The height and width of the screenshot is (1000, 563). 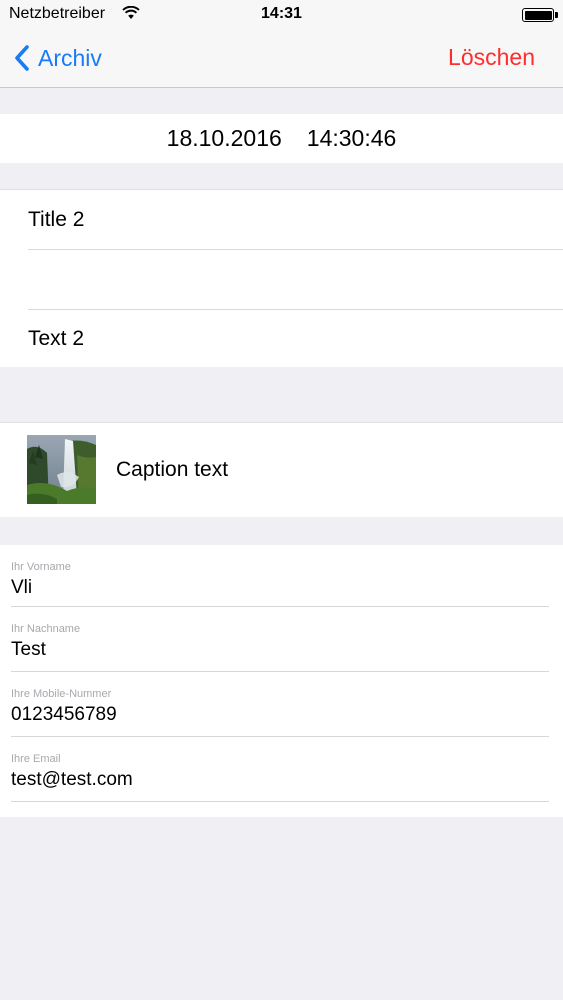 I want to click on subtitle-row, so click(x=295, y=280).